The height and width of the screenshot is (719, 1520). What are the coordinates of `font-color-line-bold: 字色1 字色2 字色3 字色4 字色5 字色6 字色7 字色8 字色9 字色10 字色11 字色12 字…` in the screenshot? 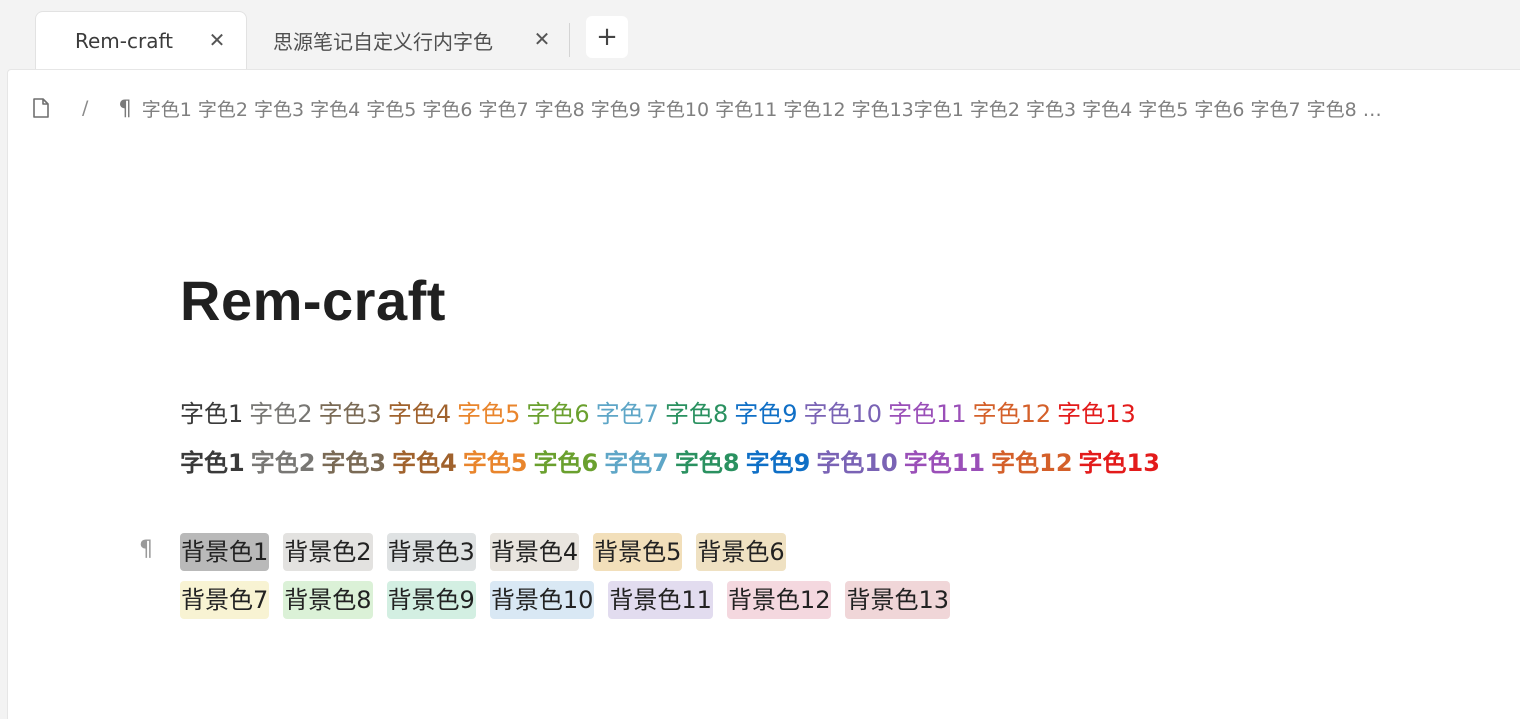 It's located at (673, 463).